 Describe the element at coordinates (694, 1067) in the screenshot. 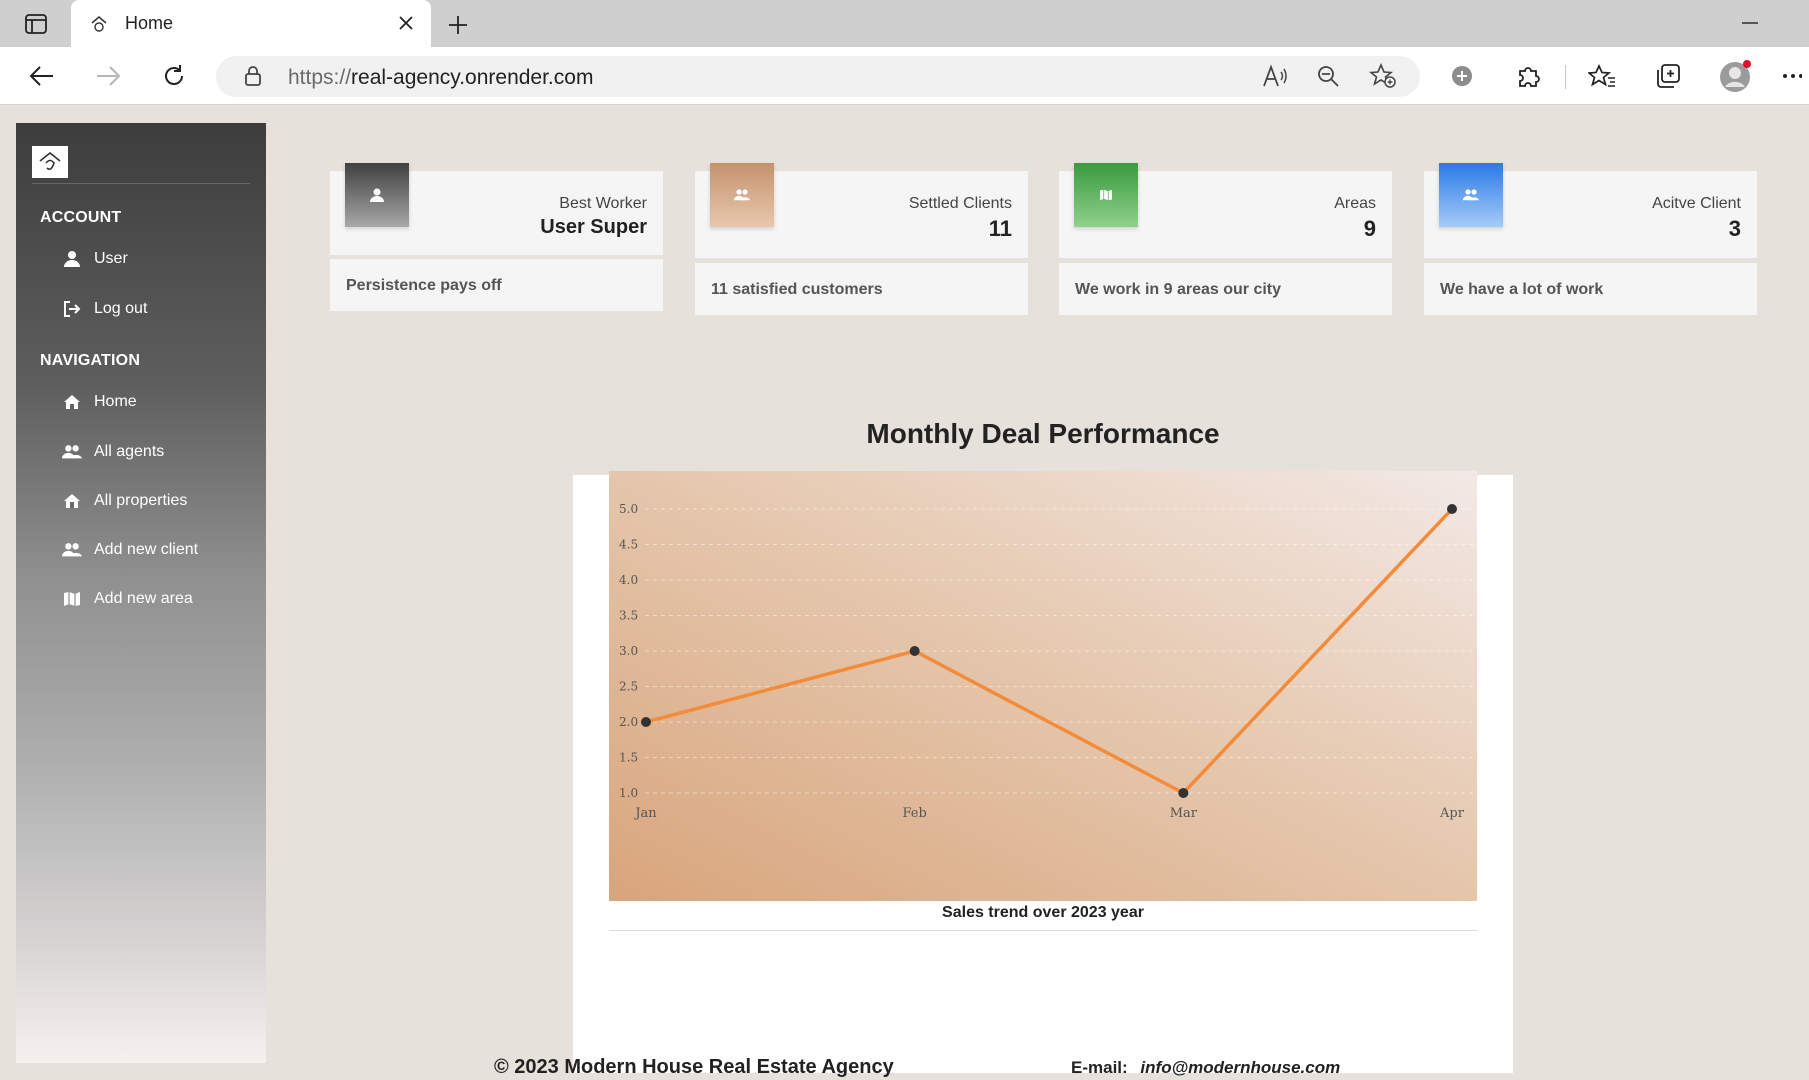

I see `footer-copyright: © 2023 Modern House Real Estate Agency` at that location.